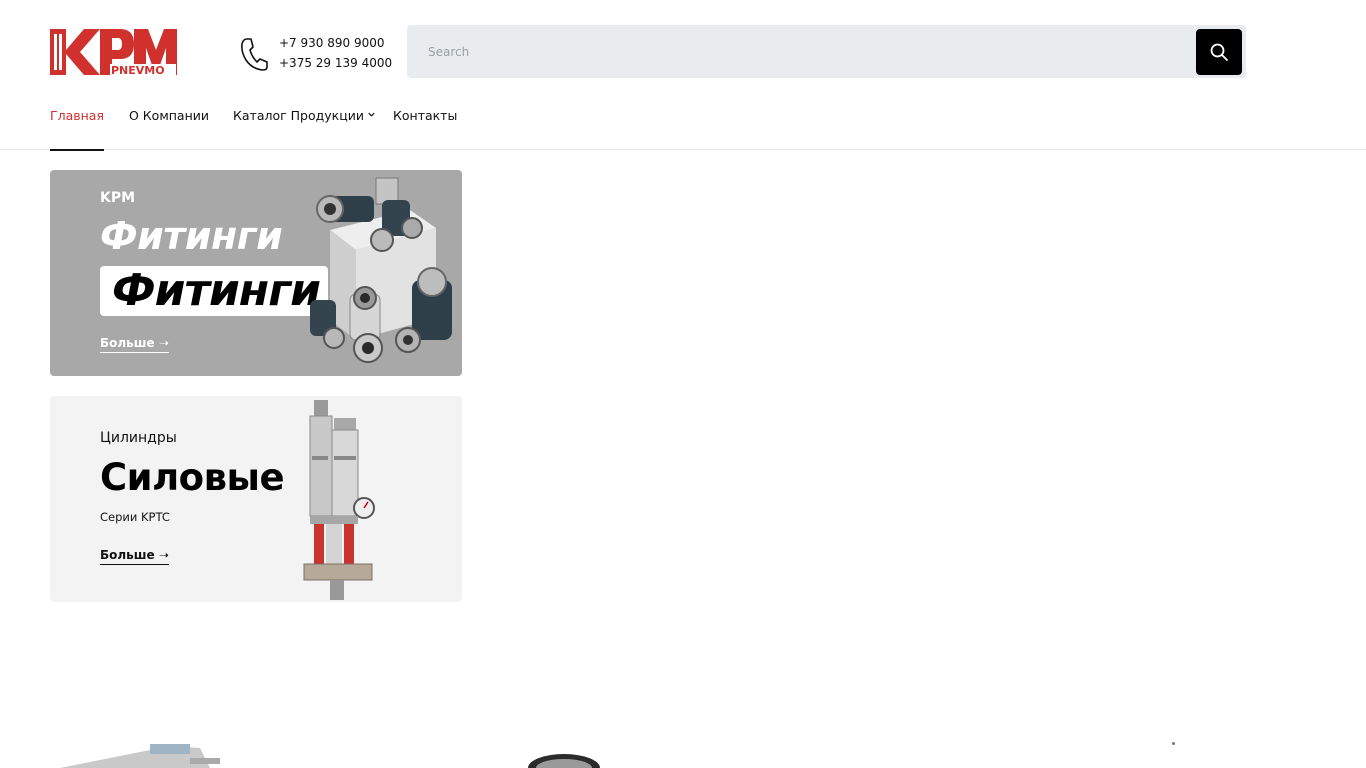  I want to click on cylinder-product-image, so click(339, 500).